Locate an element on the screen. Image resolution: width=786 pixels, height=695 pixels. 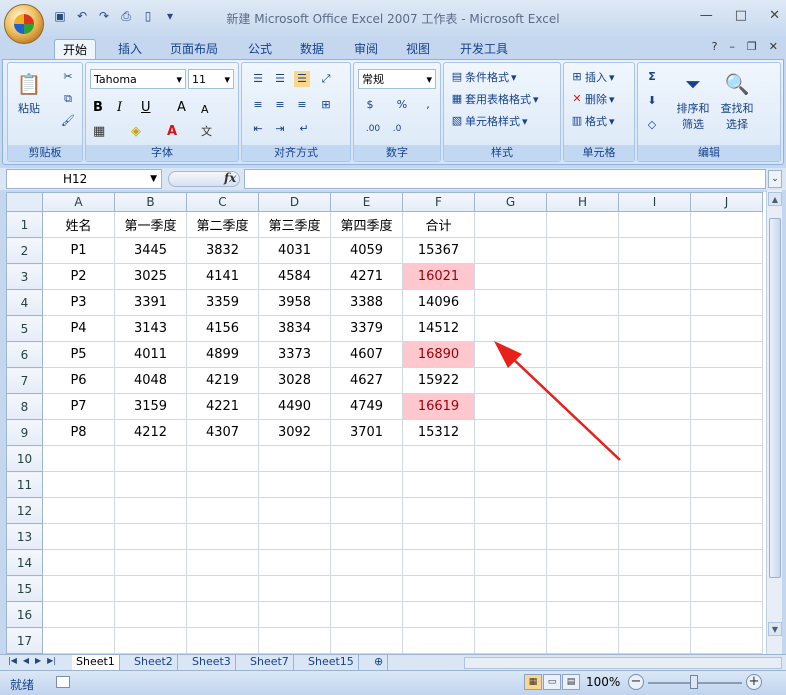
conditional-formatting-button: ▤ 条件格式 ▾ is located at coordinates (483, 77).